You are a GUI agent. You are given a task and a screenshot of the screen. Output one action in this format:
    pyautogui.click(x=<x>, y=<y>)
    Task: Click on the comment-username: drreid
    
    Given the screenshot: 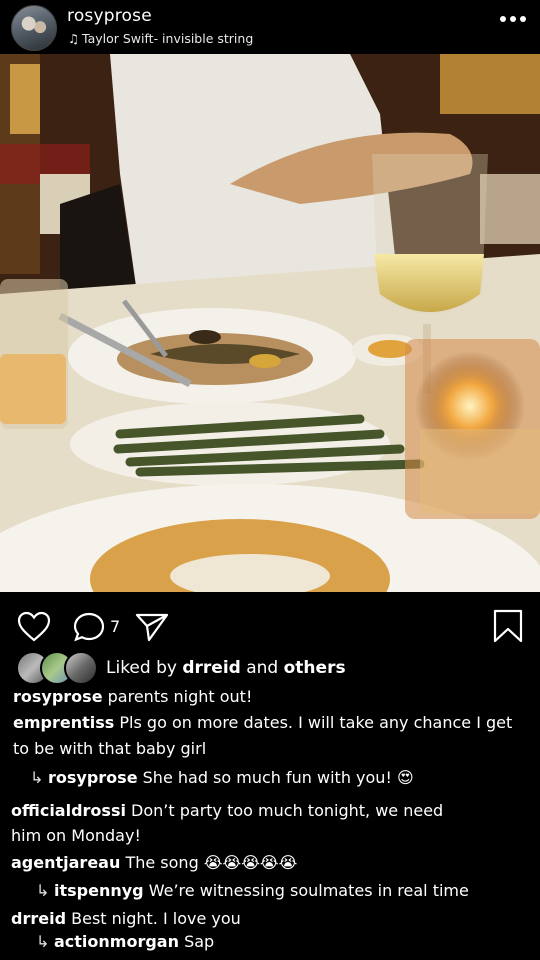 What is the action you would take?
    pyautogui.click(x=38, y=918)
    